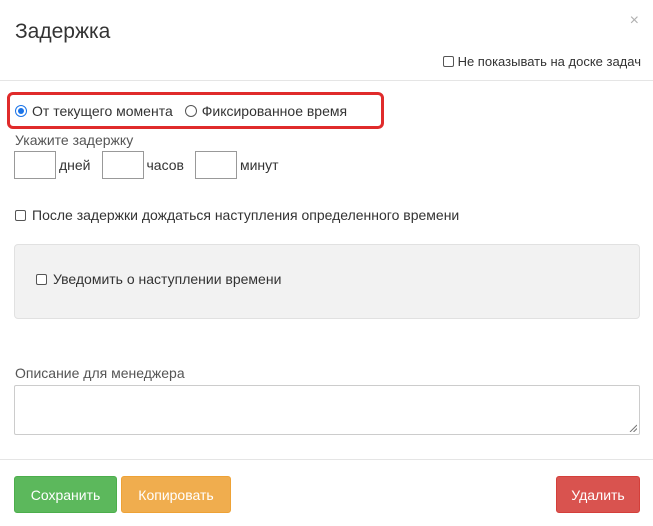  What do you see at coordinates (122, 165) in the screenshot?
I see `hours-input` at bounding box center [122, 165].